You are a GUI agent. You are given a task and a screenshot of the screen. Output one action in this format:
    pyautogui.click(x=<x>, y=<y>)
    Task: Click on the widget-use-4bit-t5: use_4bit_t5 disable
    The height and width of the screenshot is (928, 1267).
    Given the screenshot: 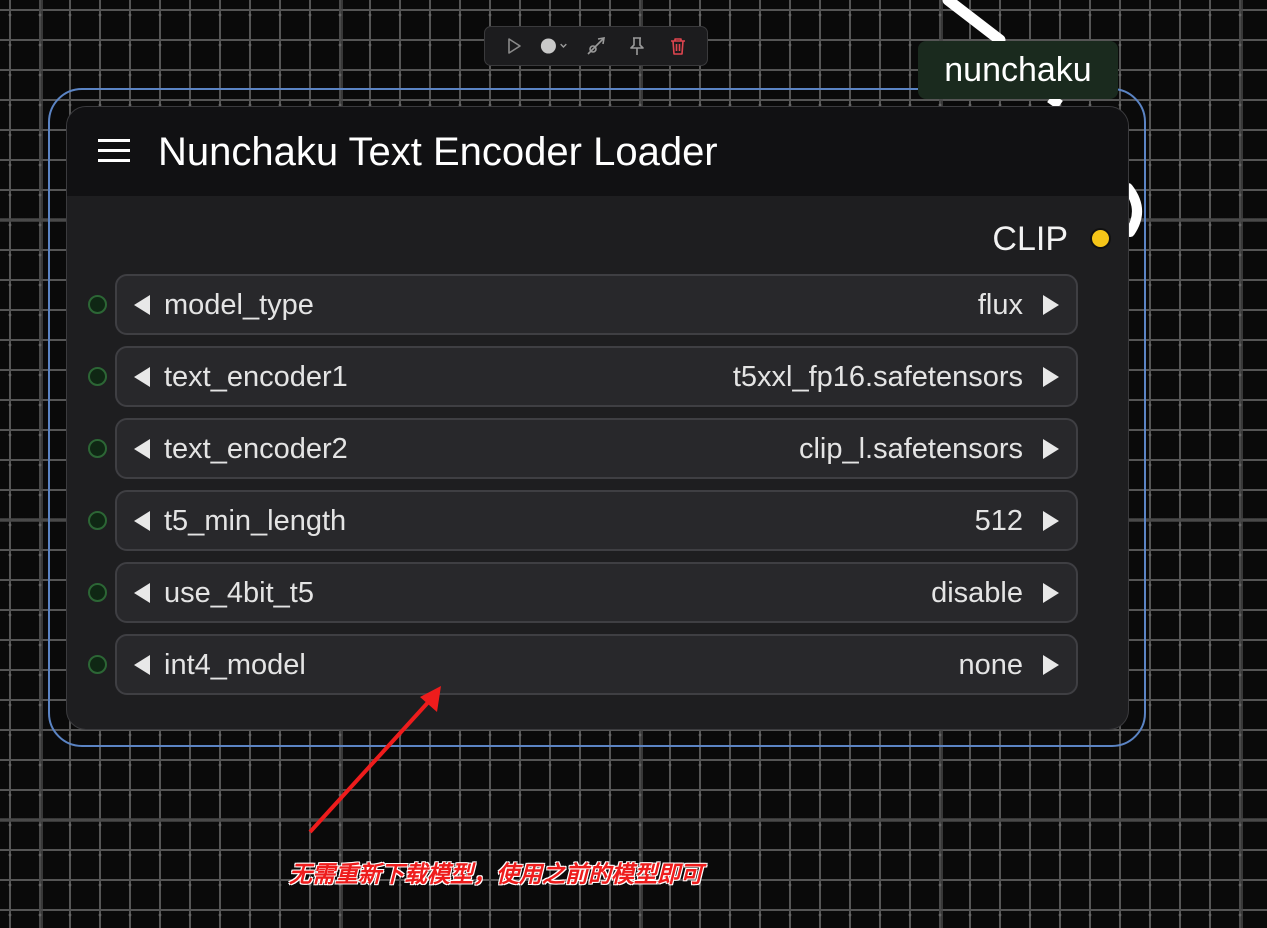 What is the action you would take?
    pyautogui.click(x=596, y=592)
    